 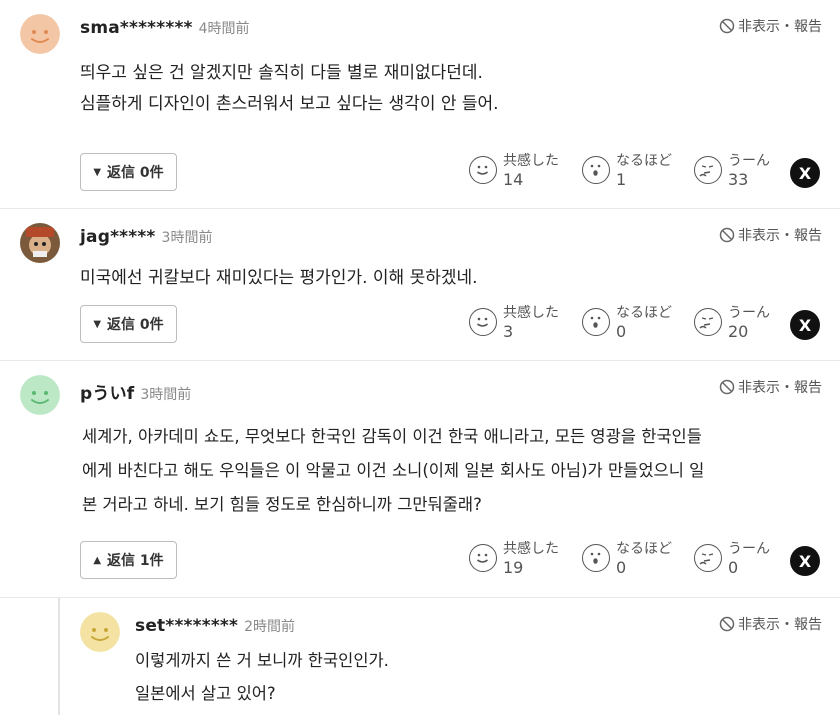 I want to click on reaction-empathy: 共感した 19, so click(x=514, y=559).